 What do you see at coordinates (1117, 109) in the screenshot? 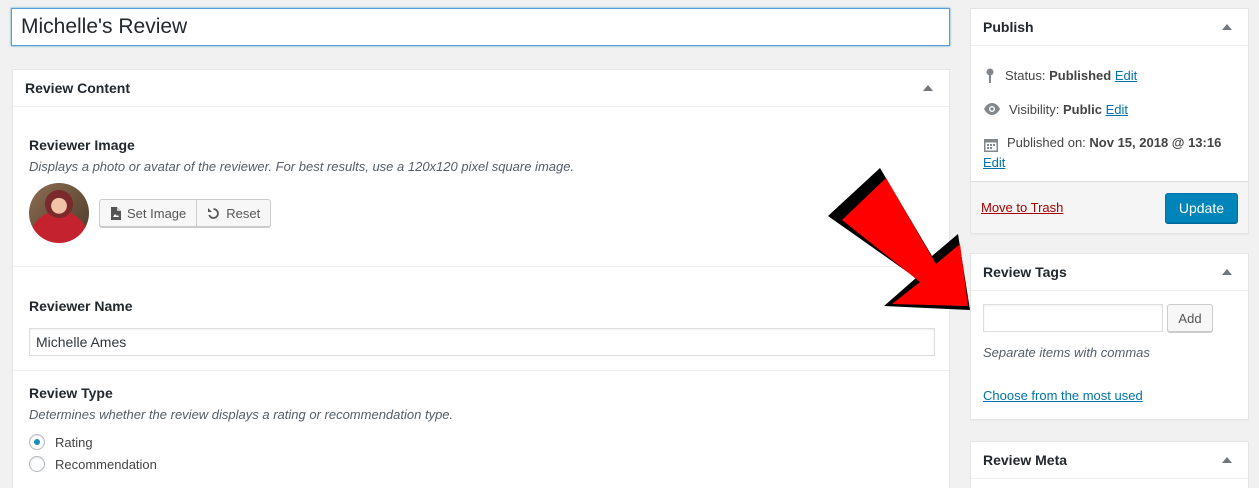
I see `edit-visibility-link: Edit` at bounding box center [1117, 109].